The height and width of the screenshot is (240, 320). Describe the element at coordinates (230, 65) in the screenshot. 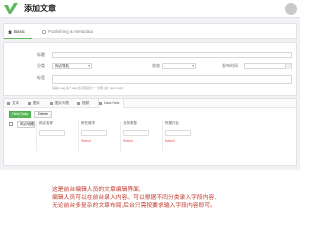

I see `date-label: 发布时间` at that location.